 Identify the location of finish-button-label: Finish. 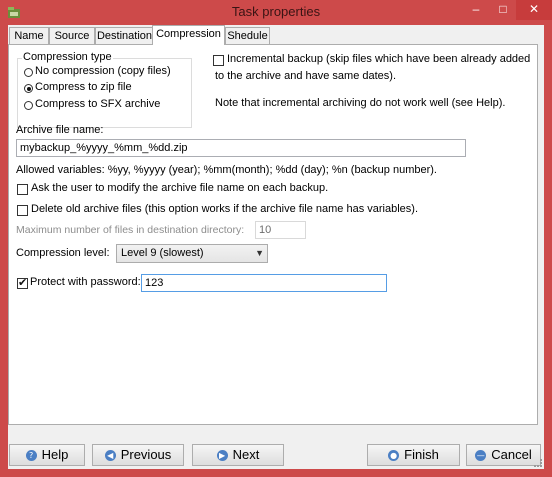
(421, 454).